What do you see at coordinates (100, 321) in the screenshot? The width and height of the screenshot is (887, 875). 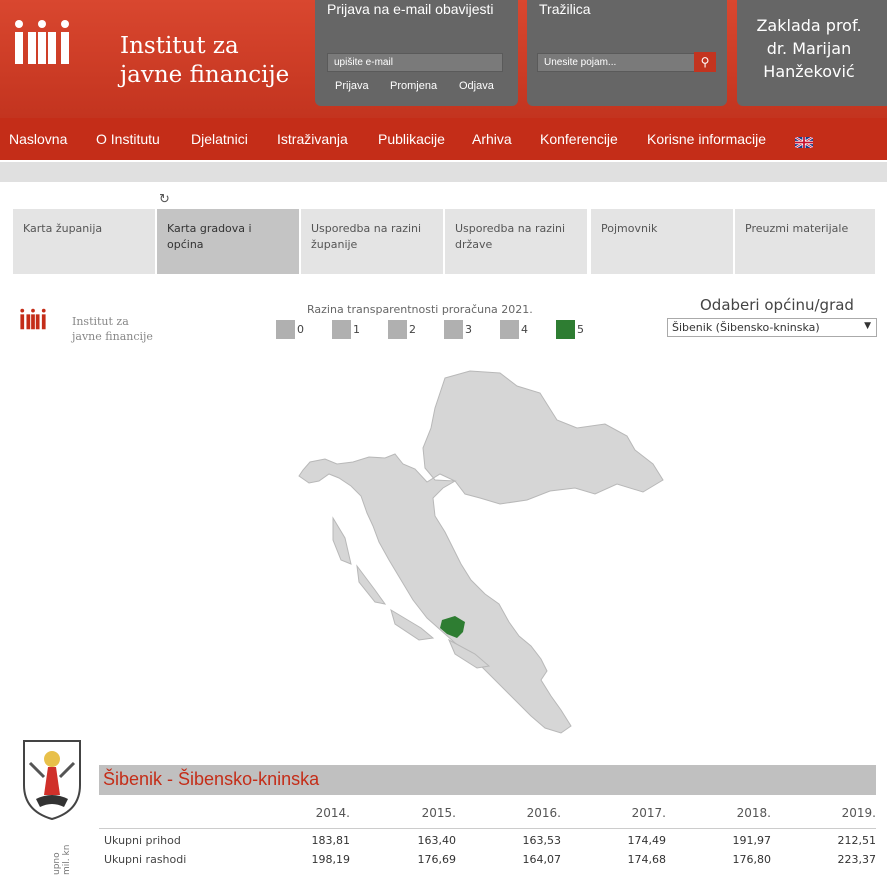 I see `small-logo-line-1: Institut za` at bounding box center [100, 321].